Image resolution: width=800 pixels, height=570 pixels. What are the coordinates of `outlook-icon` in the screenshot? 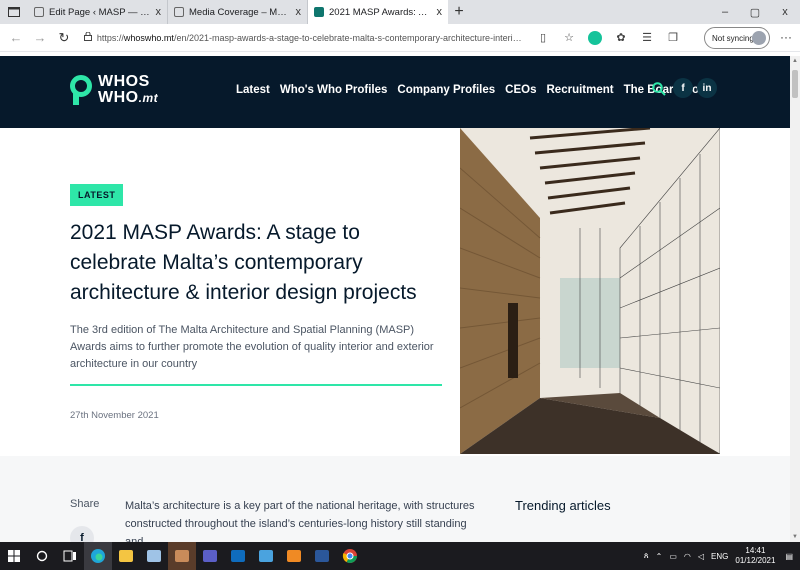 It's located at (238, 556).